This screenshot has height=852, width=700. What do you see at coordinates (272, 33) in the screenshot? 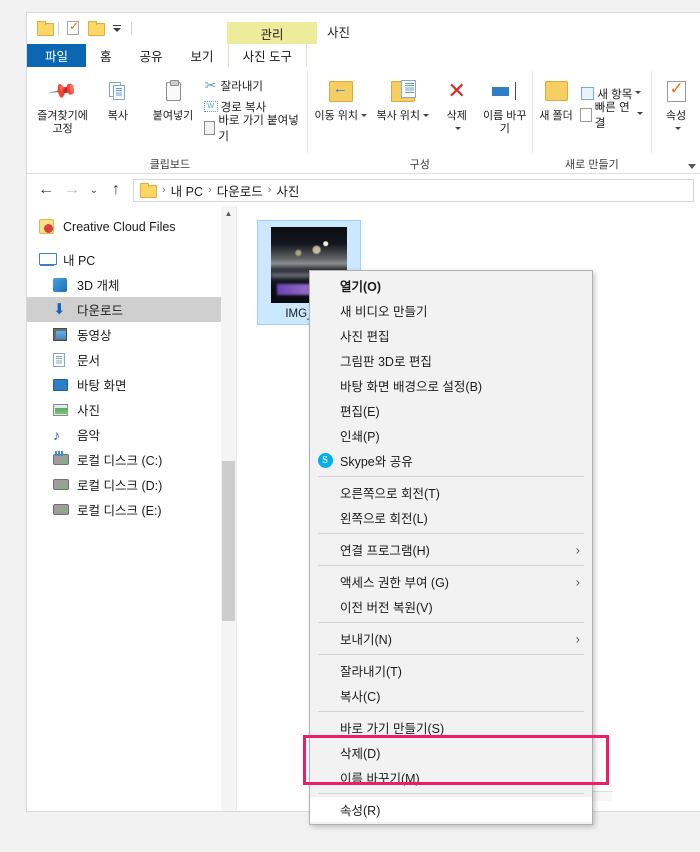
I see `contextual-tab-manage: 관리` at bounding box center [272, 33].